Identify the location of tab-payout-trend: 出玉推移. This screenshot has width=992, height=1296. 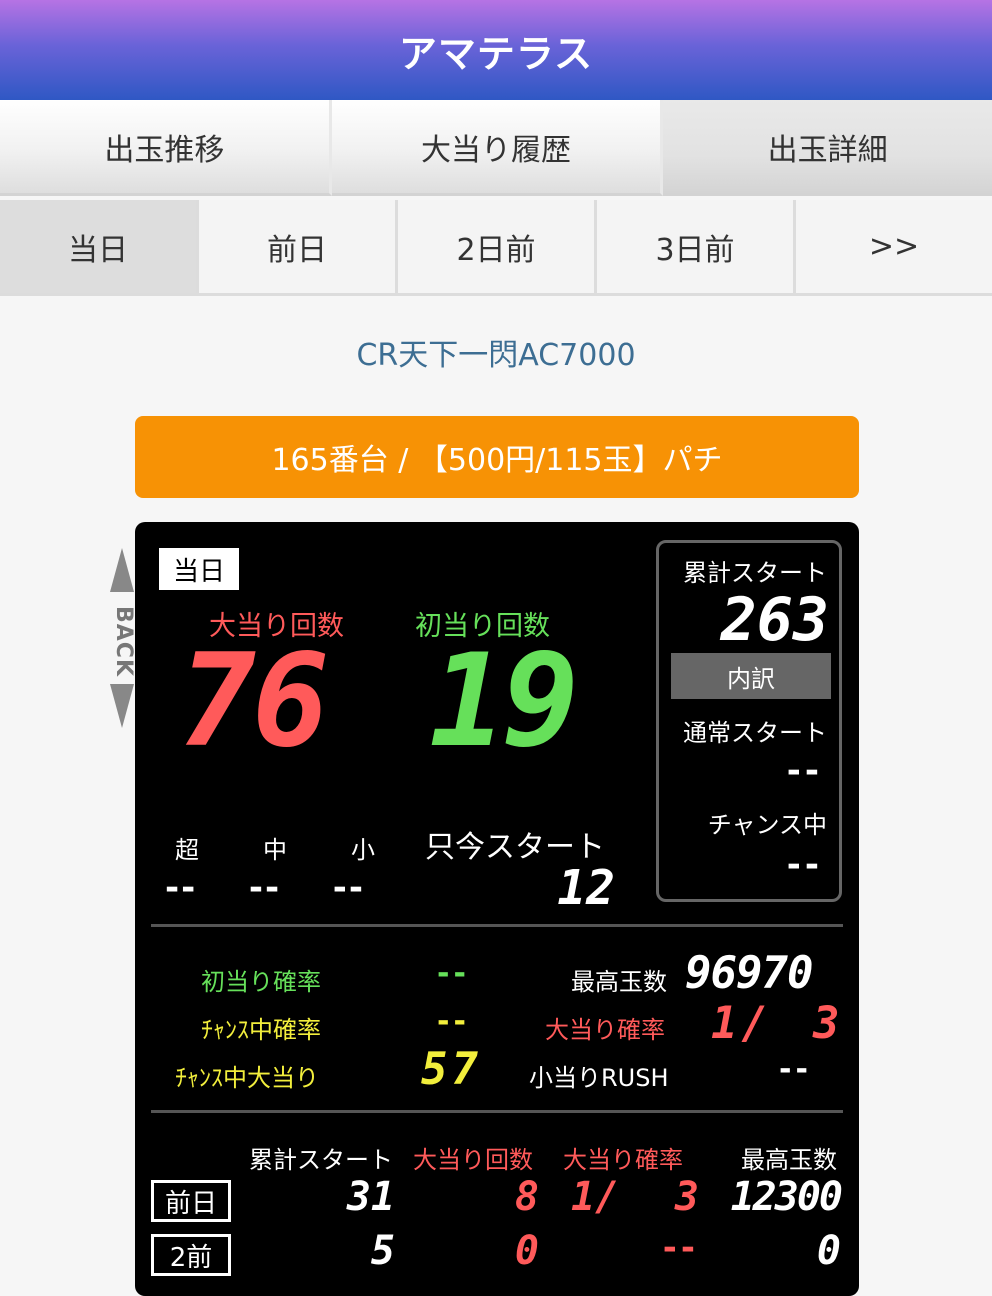
(166, 148).